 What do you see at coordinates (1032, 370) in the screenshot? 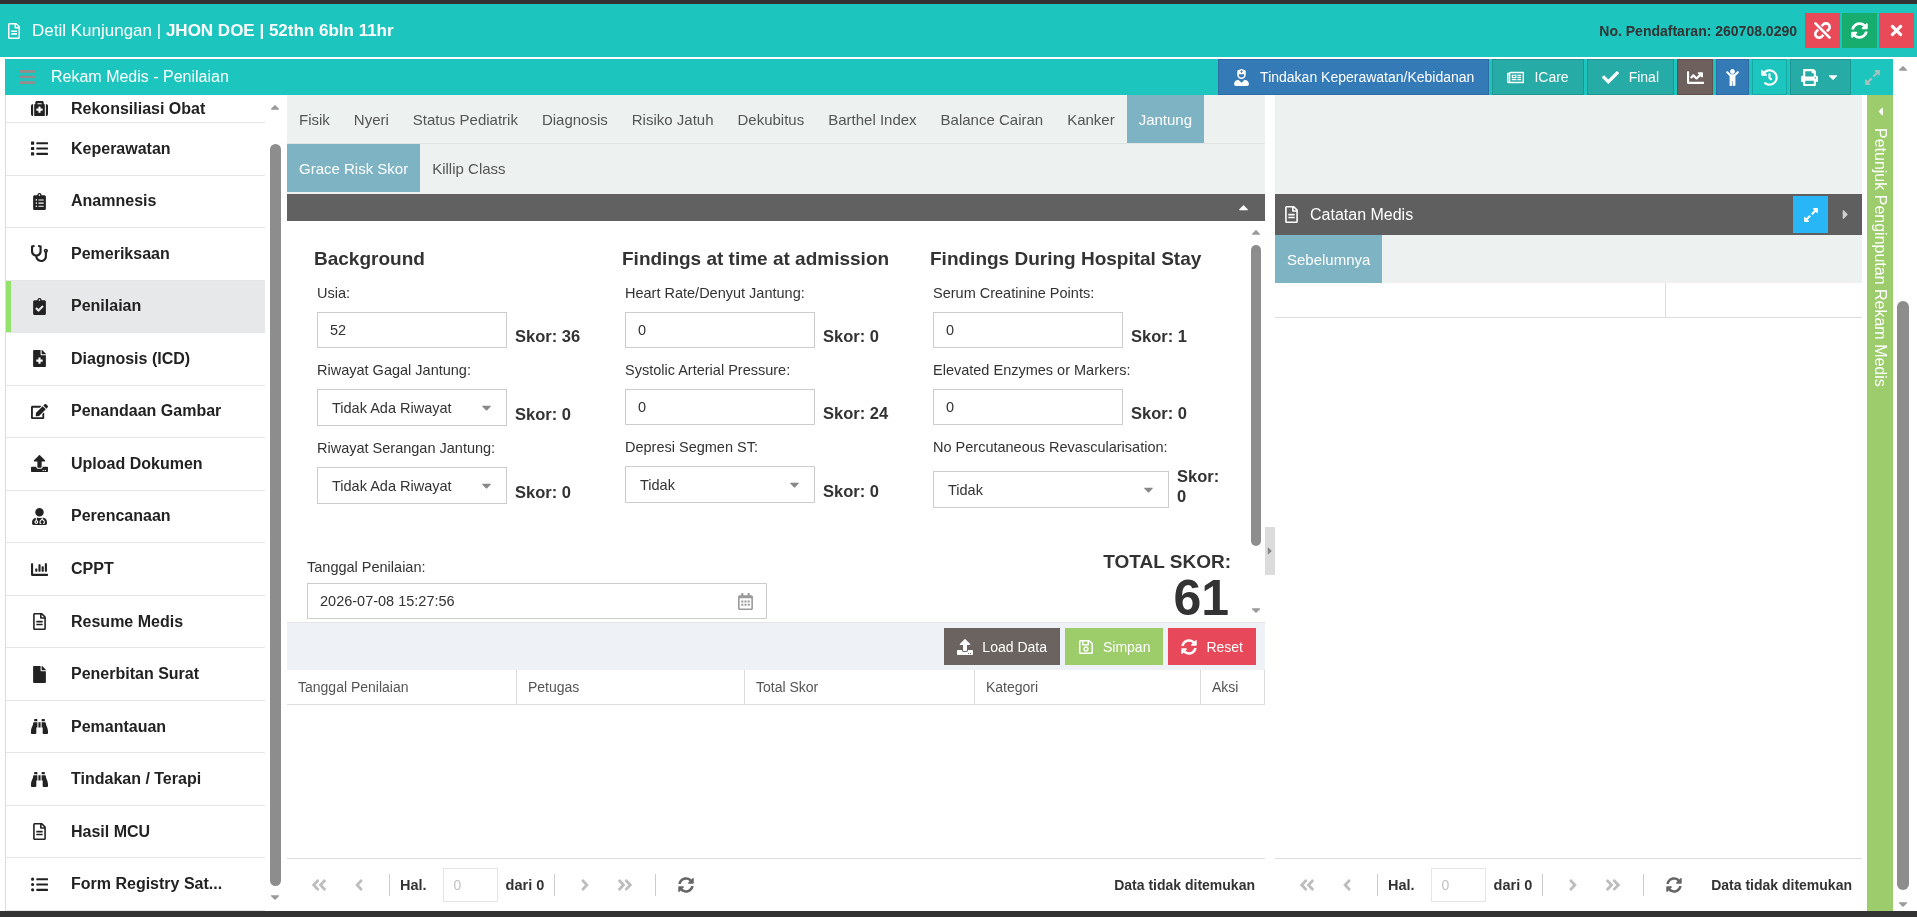
I see `field-label: Elevated Enzymes or Markers:` at bounding box center [1032, 370].